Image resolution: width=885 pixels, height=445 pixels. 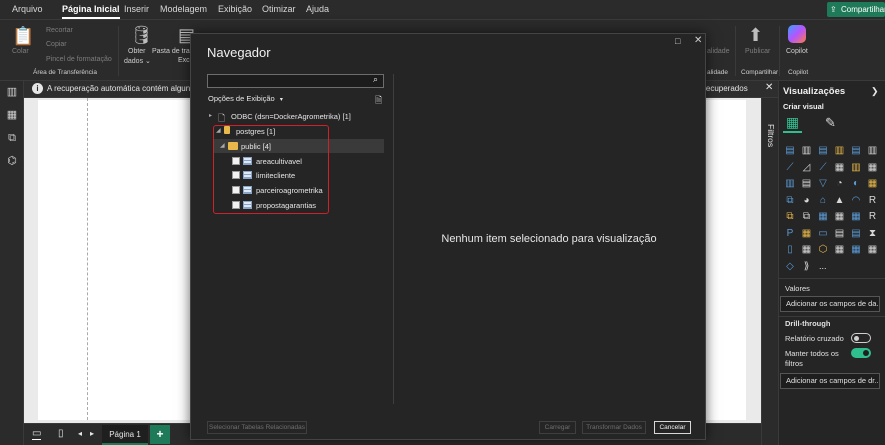 What do you see at coordinates (61, 433) in the screenshot?
I see `mobile-layout-icon: ▯` at bounding box center [61, 433].